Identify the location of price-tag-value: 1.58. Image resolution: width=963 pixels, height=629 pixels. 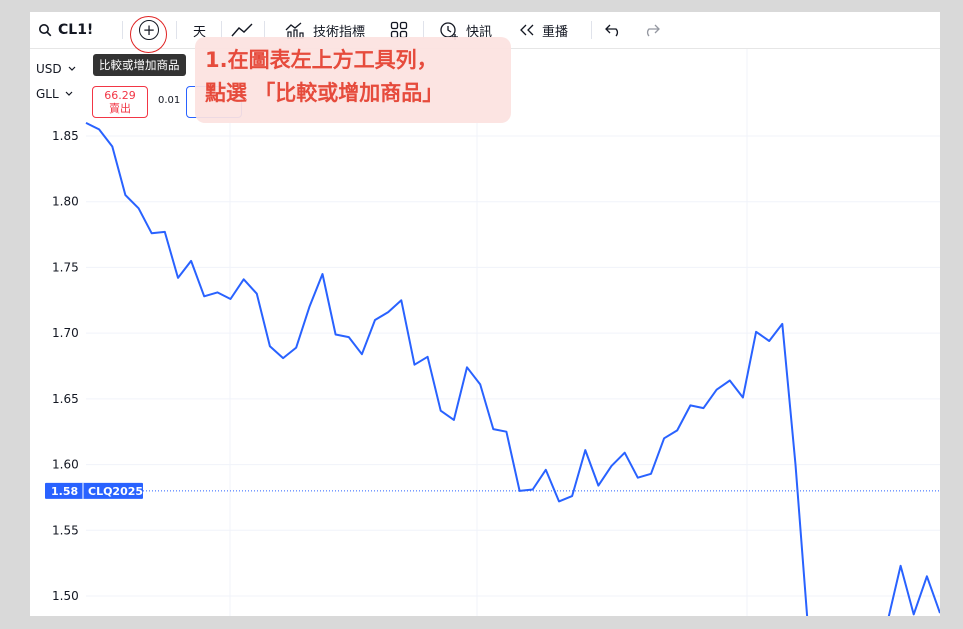
(64, 491).